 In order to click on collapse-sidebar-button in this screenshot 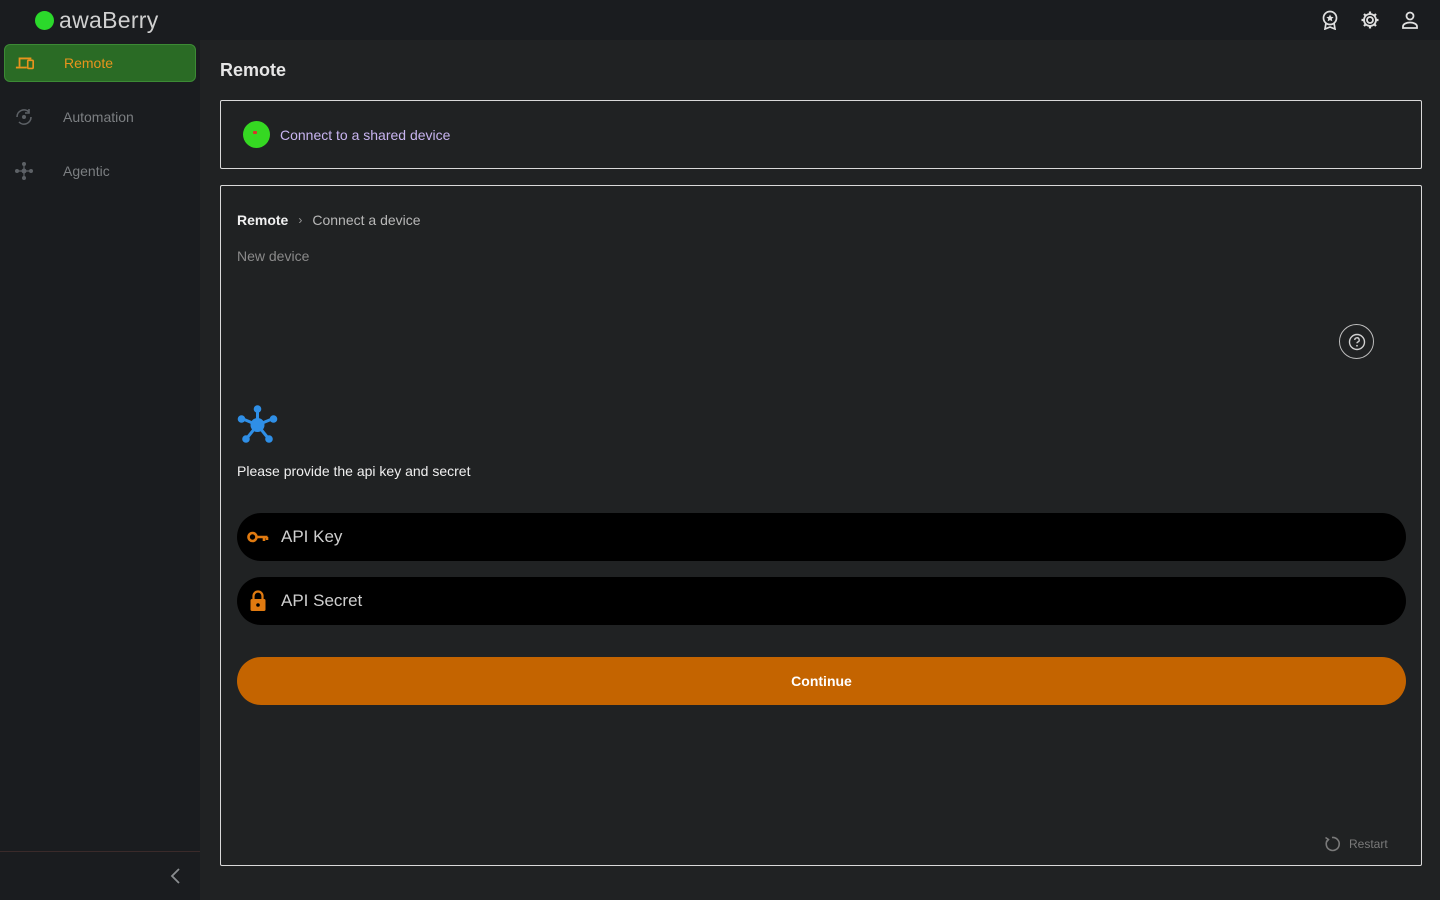, I will do `click(176, 876)`.